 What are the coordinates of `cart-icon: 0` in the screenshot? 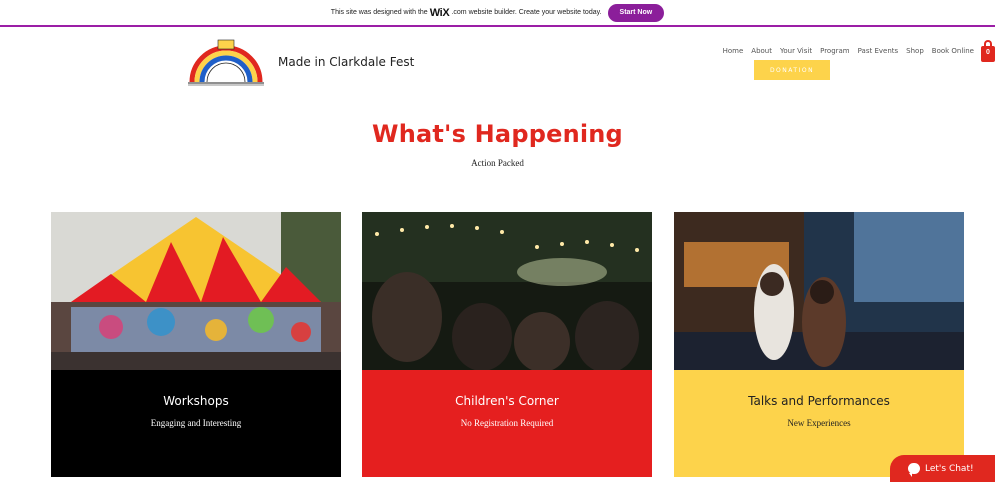 It's located at (988, 51).